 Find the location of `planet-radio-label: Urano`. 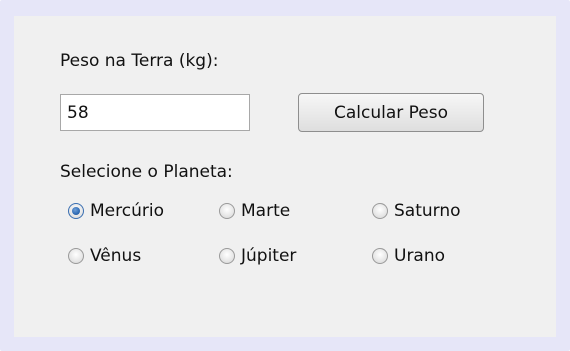

planet-radio-label: Urano is located at coordinates (420, 256).